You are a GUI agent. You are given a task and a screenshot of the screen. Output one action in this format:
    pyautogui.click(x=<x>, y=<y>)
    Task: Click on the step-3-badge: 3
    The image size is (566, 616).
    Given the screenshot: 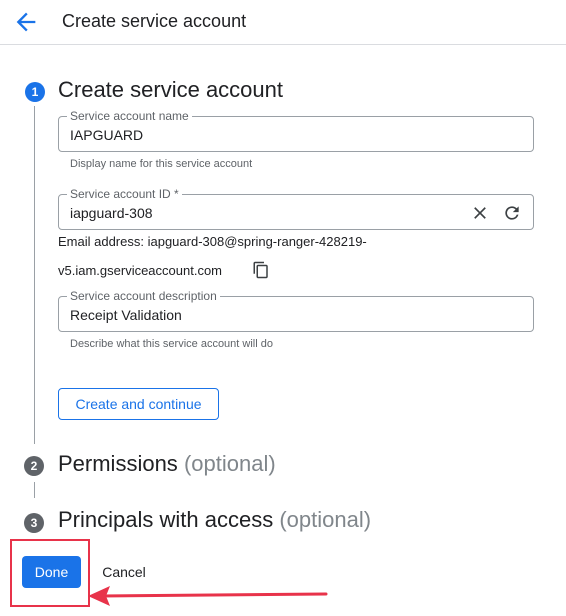 What is the action you would take?
    pyautogui.click(x=34, y=523)
    